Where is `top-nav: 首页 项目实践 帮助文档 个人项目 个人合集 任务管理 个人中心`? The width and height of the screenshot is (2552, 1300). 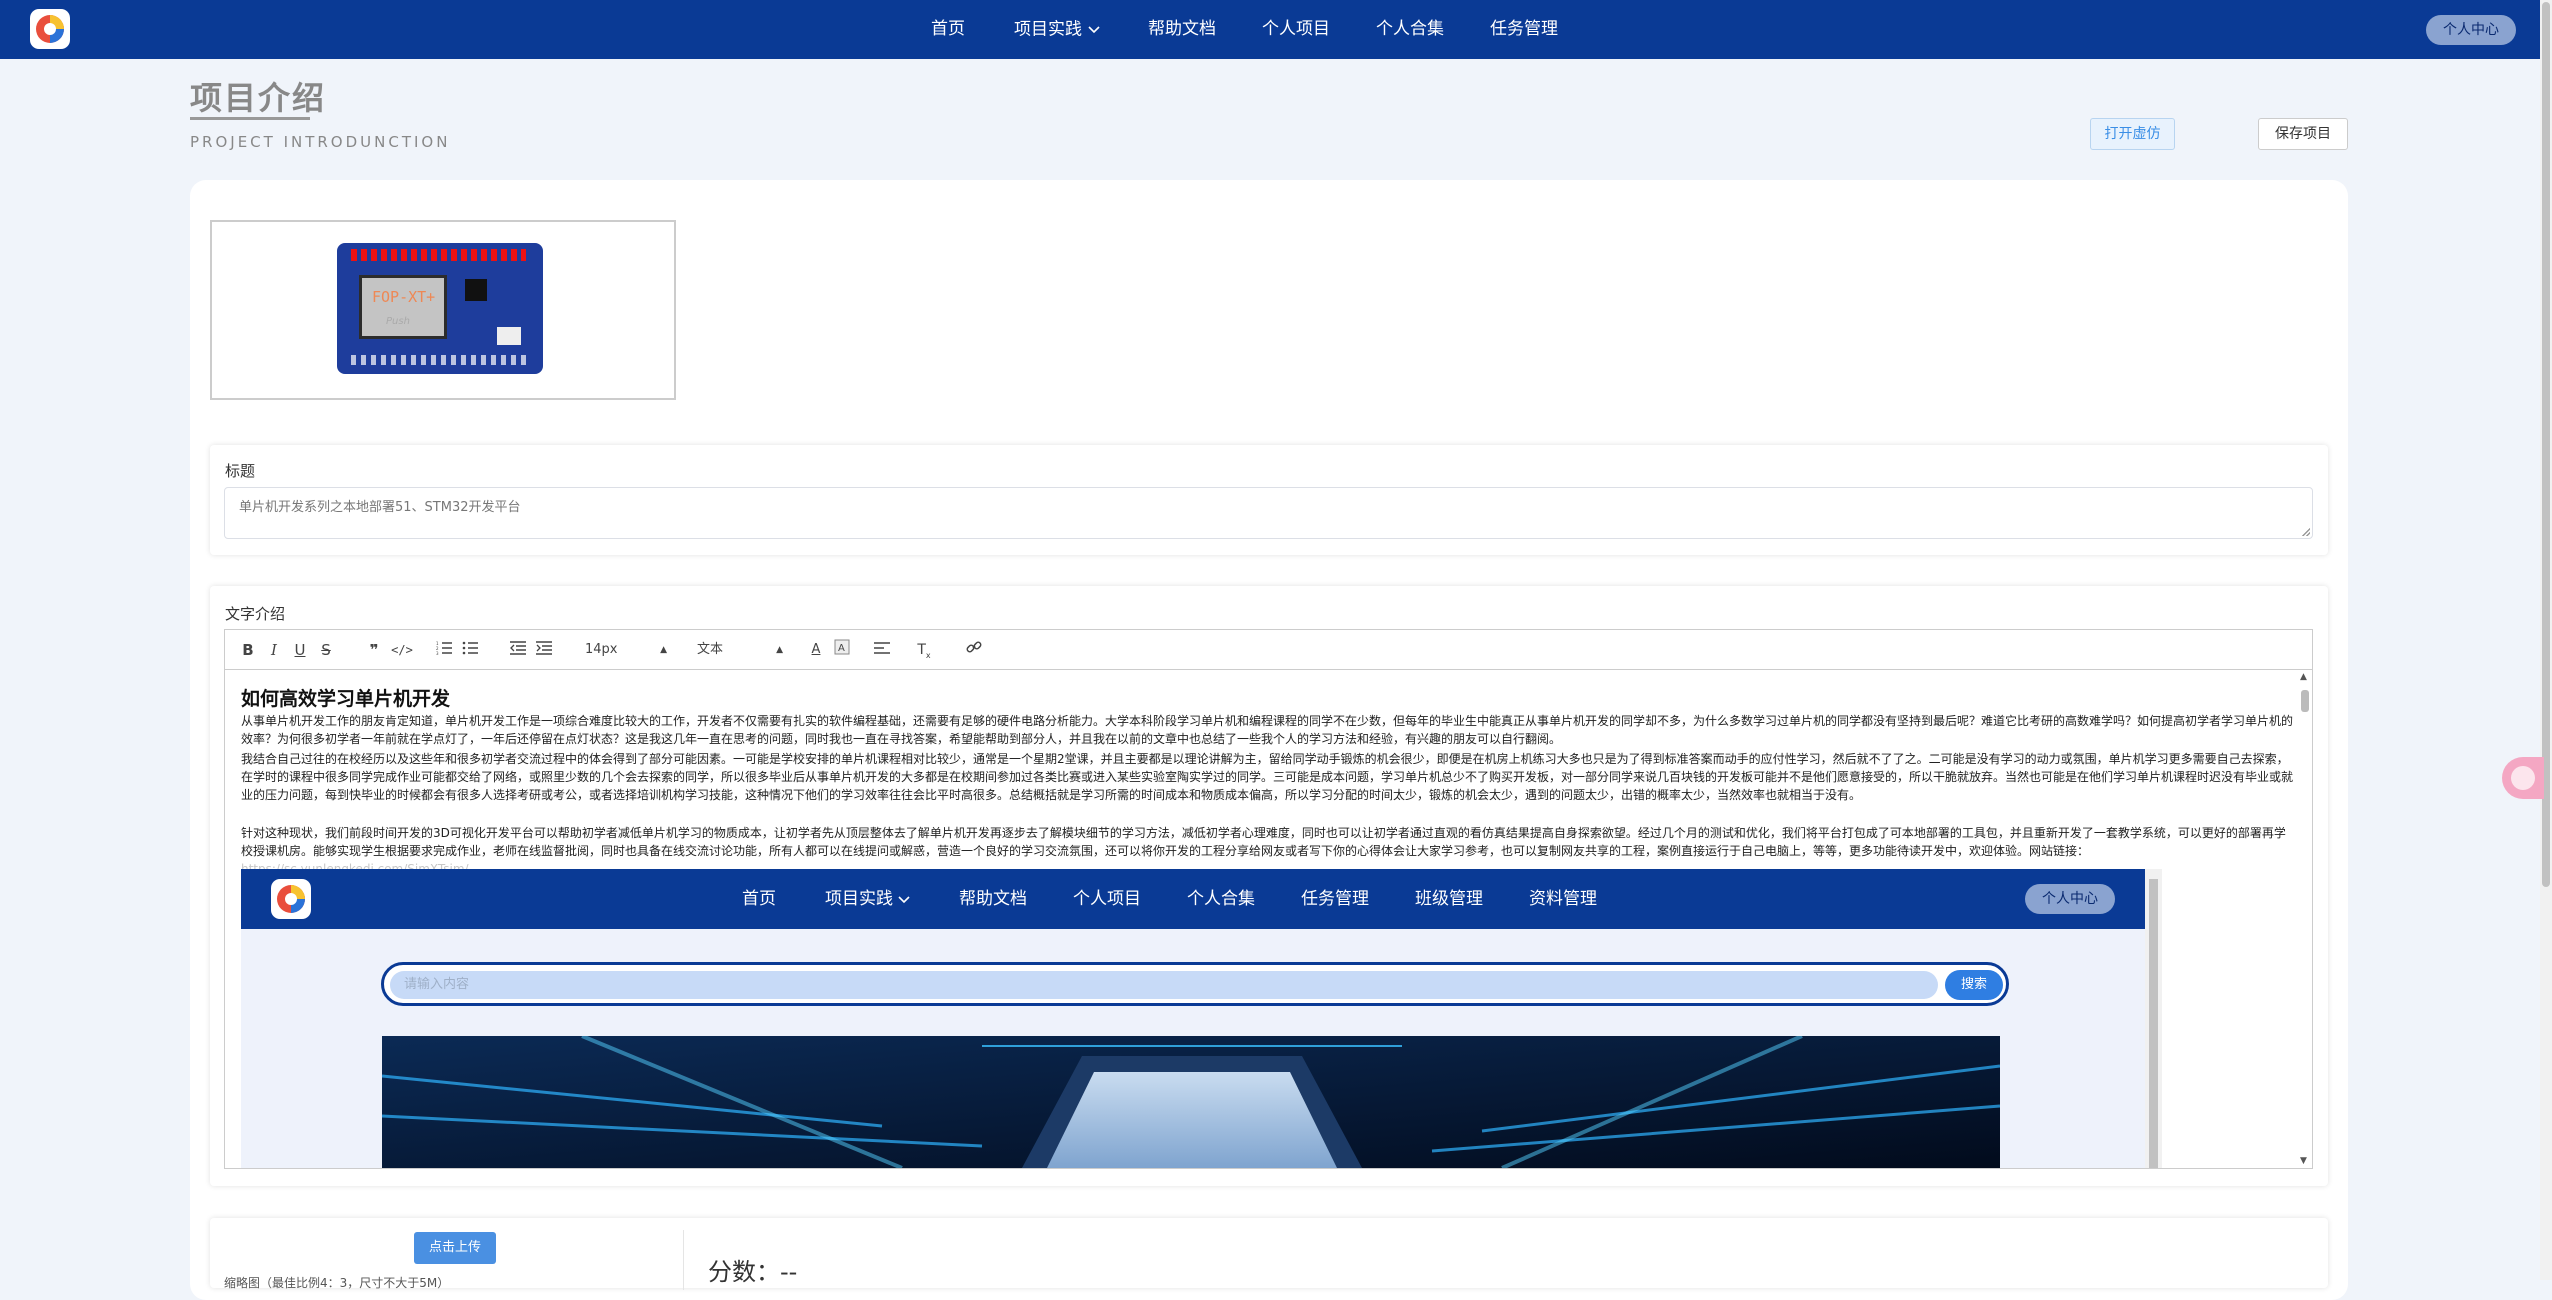
top-nav: 首页 项目实践 帮助文档 个人项目 个人合集 任务管理 个人中心 is located at coordinates (1270, 29).